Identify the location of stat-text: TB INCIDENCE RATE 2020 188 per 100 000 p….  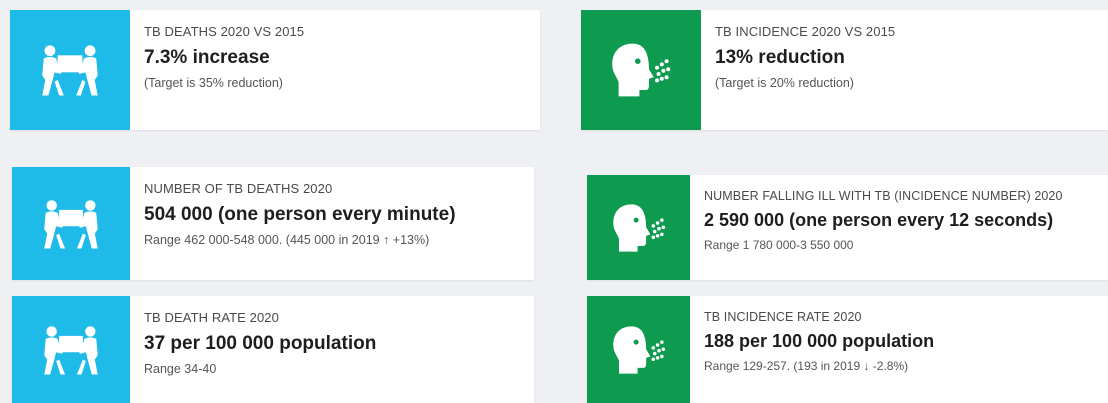
(812, 349).